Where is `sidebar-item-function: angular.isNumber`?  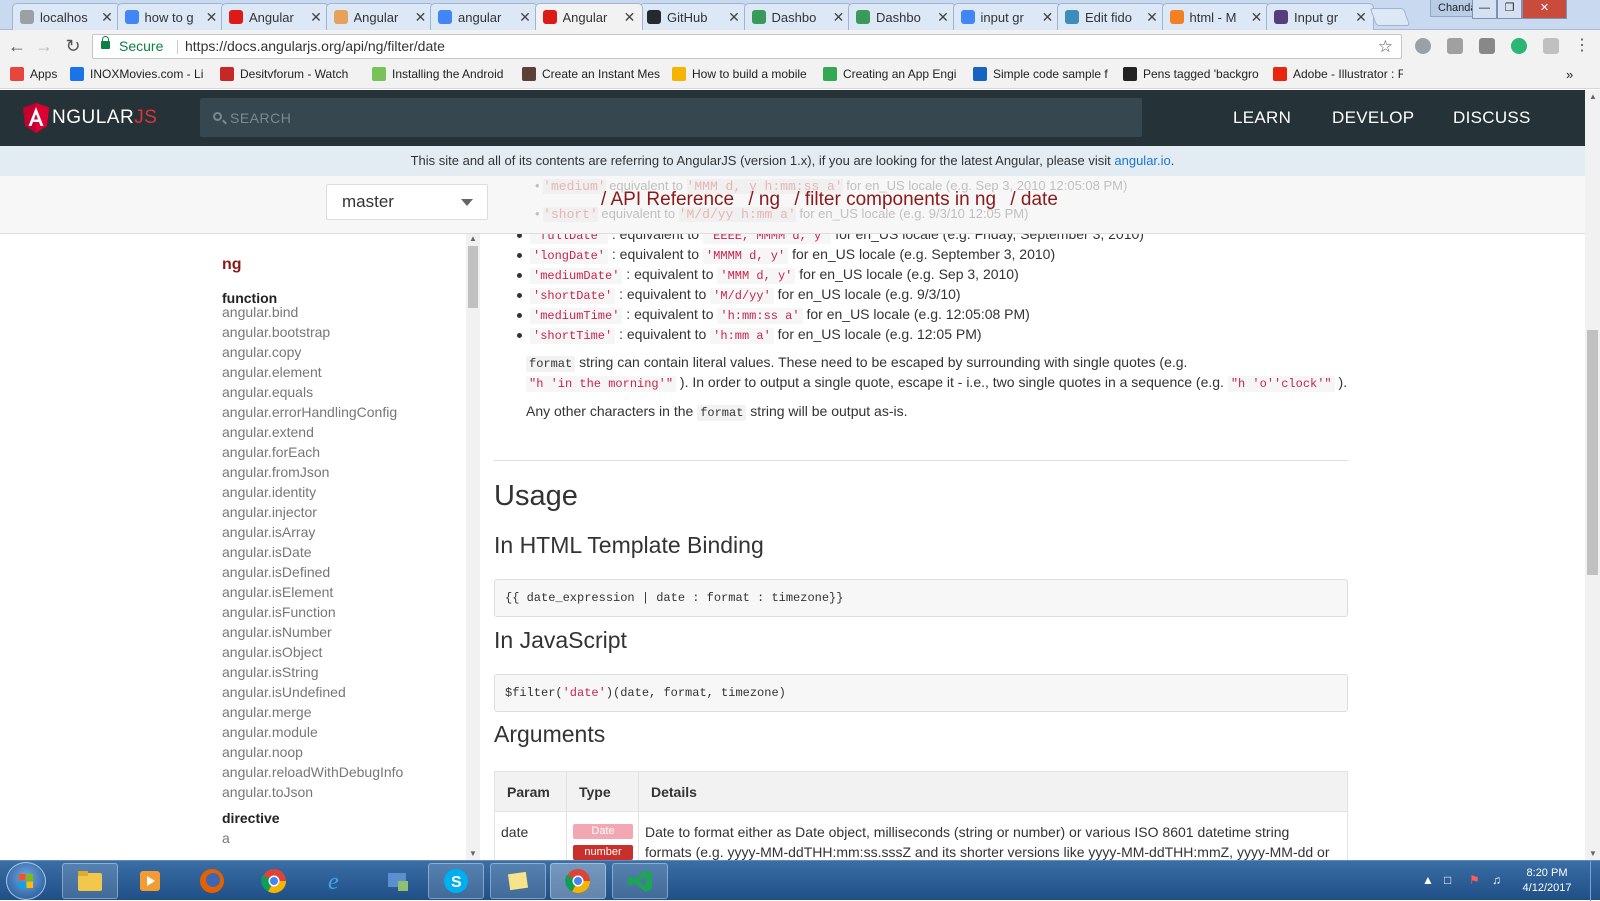
sidebar-item-function: angular.isNumber is located at coordinates (277, 632).